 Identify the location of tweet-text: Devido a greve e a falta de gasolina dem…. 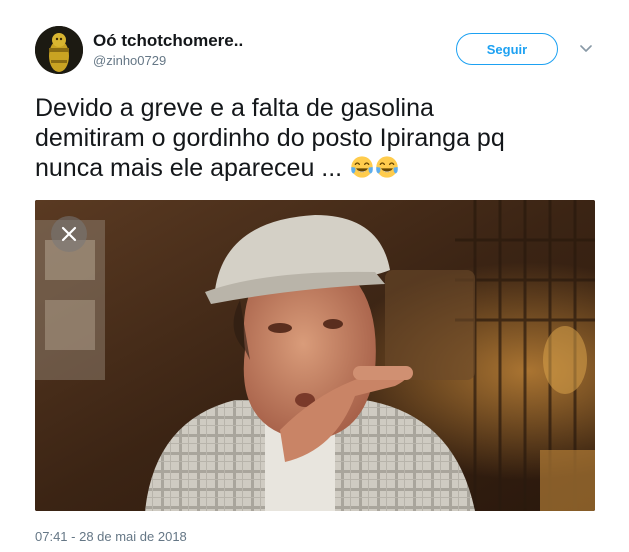
(322, 138).